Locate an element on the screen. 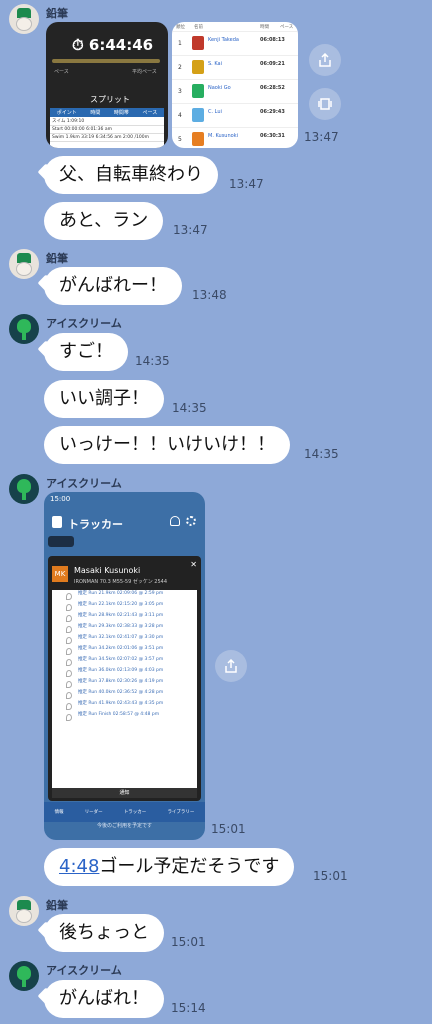  tab-bar: 情報 リーダー トラッカー ライブラリー is located at coordinates (124, 812).